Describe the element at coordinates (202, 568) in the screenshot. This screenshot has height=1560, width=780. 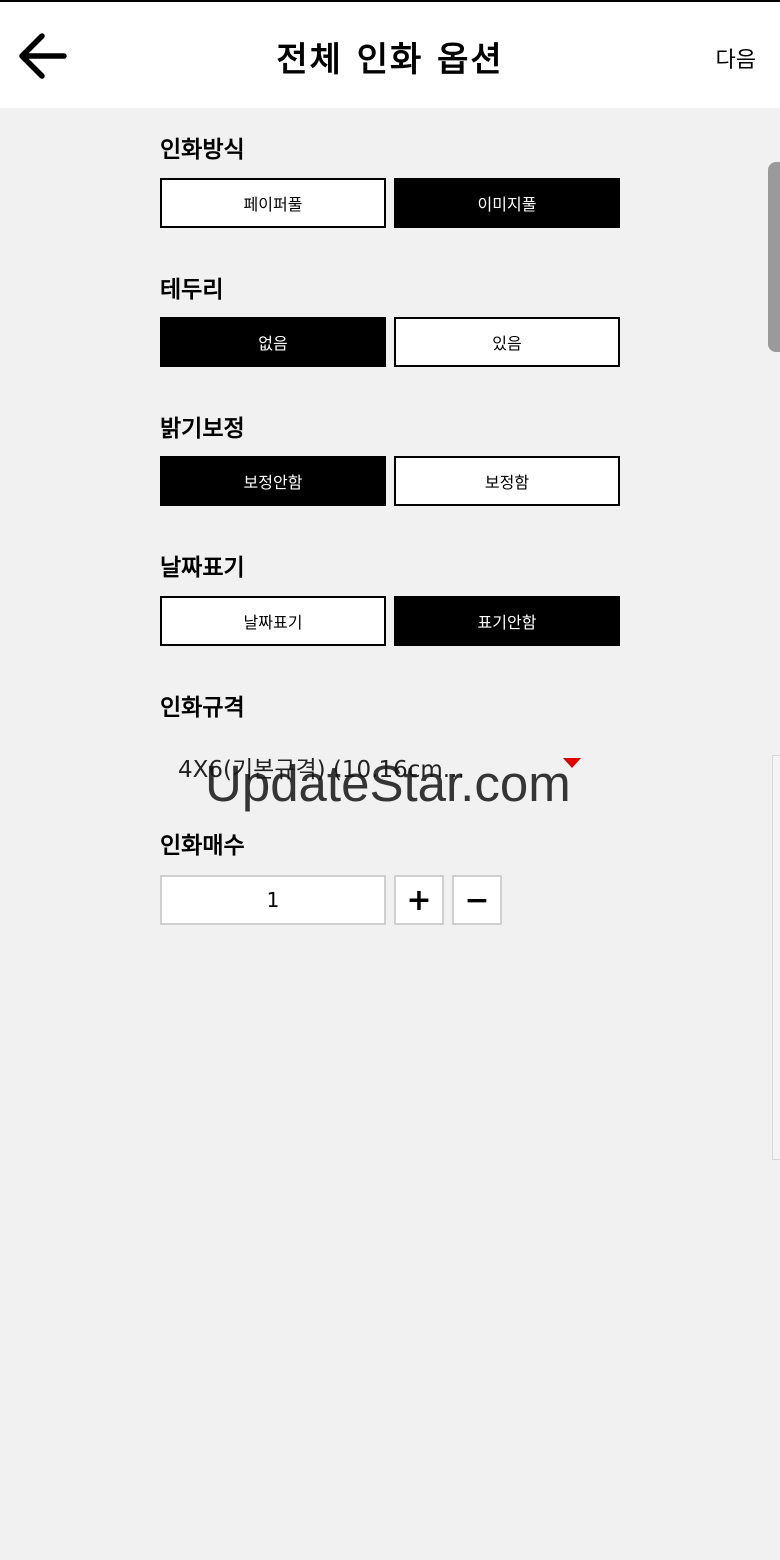
I see `date-stamp-label: 날짜표기` at that location.